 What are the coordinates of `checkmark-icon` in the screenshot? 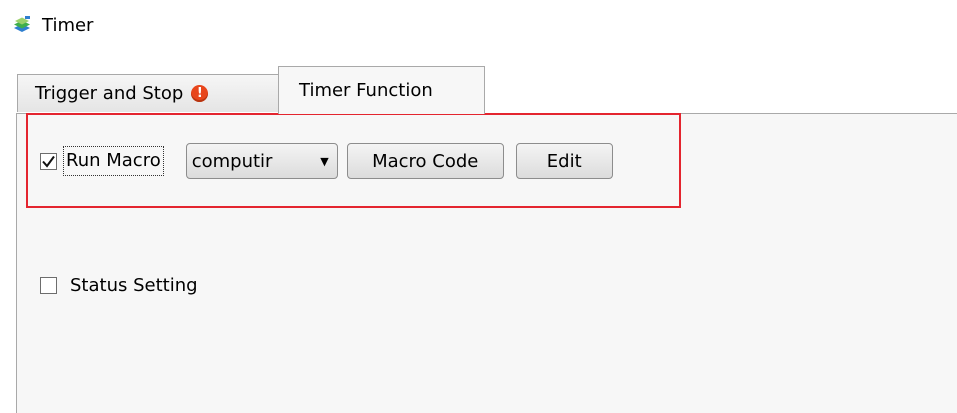 It's located at (48, 161).